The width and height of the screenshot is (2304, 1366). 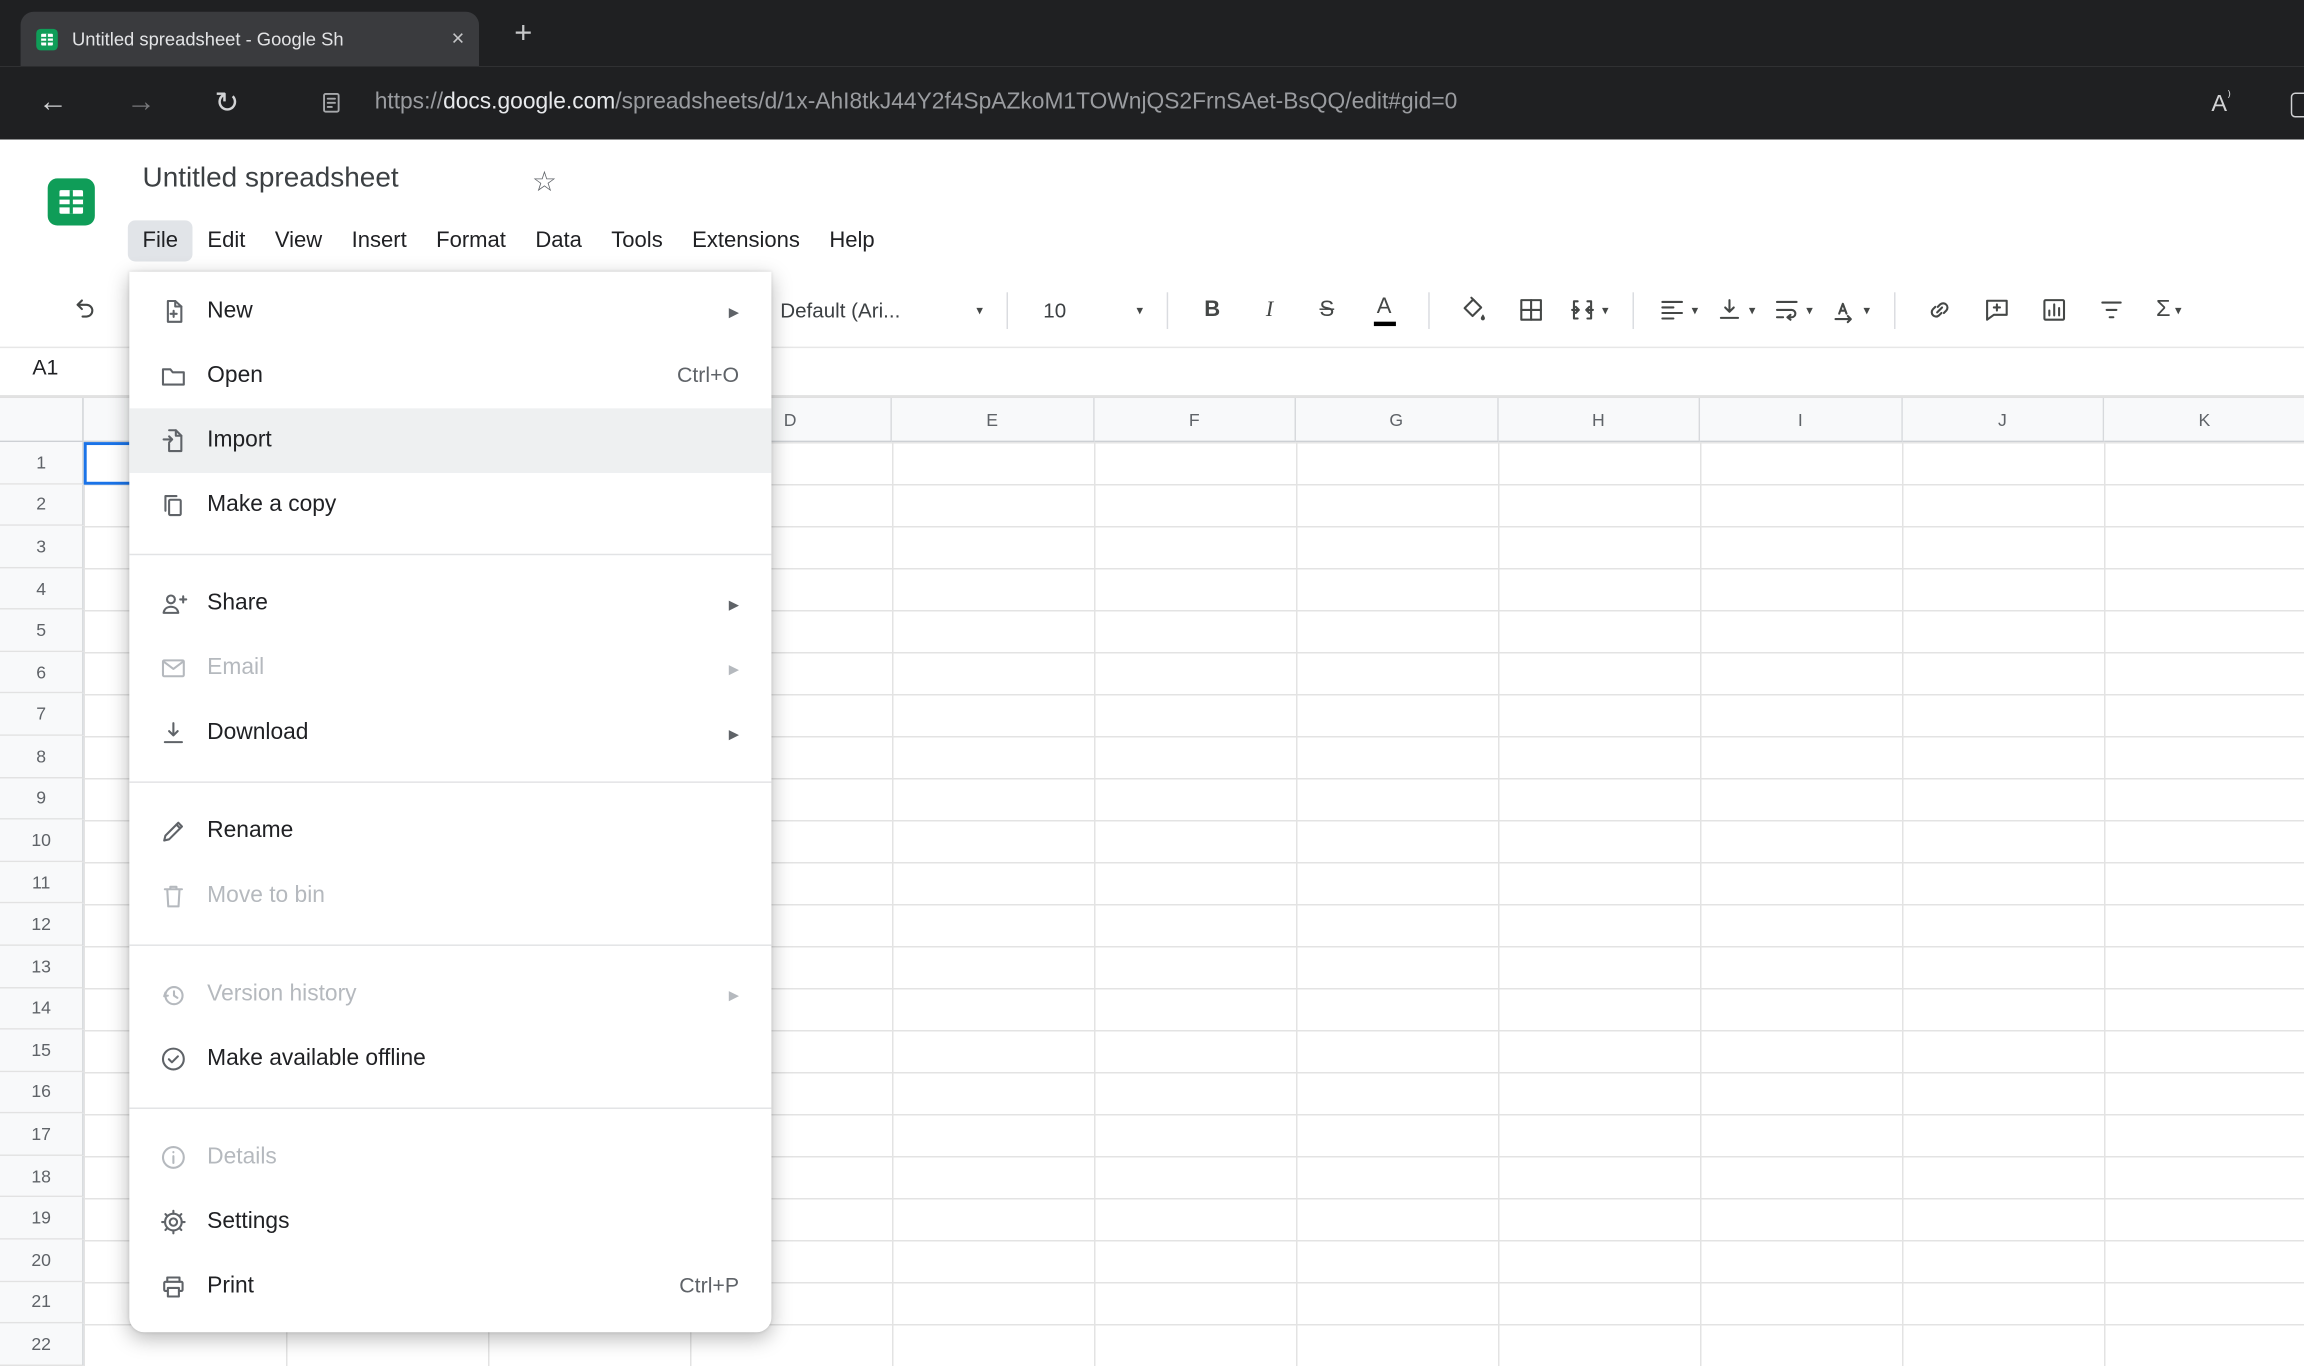 What do you see at coordinates (637, 240) in the screenshot?
I see `menu-tools: Tools` at bounding box center [637, 240].